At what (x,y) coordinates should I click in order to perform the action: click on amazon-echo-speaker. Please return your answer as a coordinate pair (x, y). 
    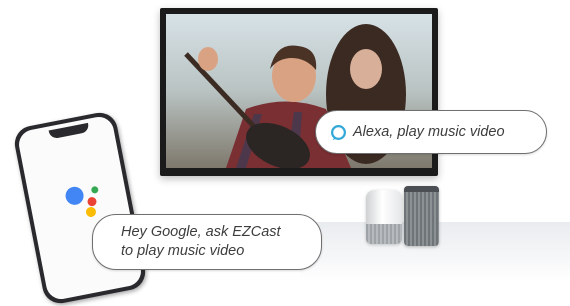
    Looking at the image, I should click on (421, 216).